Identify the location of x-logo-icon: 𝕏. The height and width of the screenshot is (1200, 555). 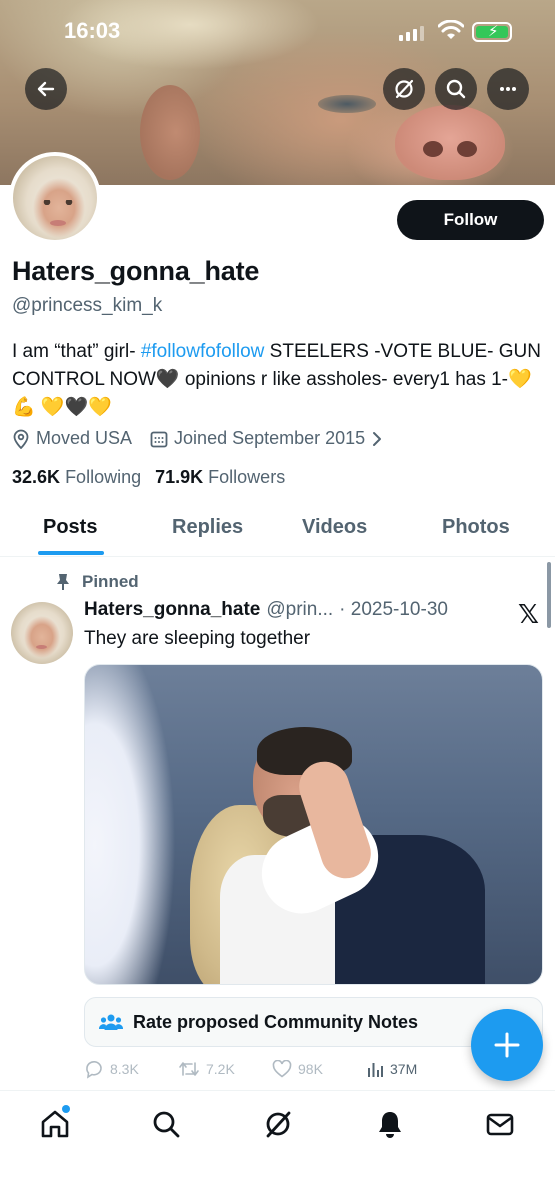
(528, 614).